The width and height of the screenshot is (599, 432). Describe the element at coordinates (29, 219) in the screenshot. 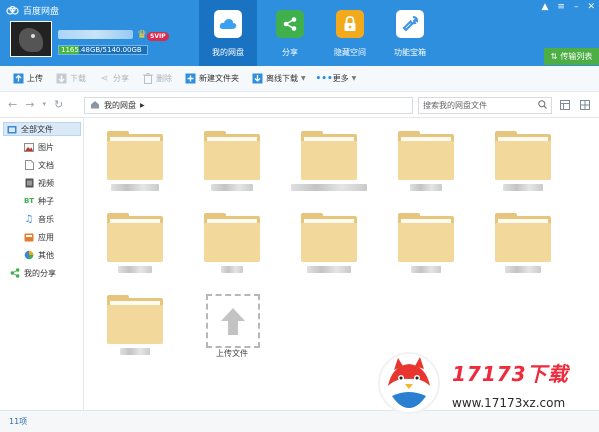

I see `music-icon: ♫` at that location.